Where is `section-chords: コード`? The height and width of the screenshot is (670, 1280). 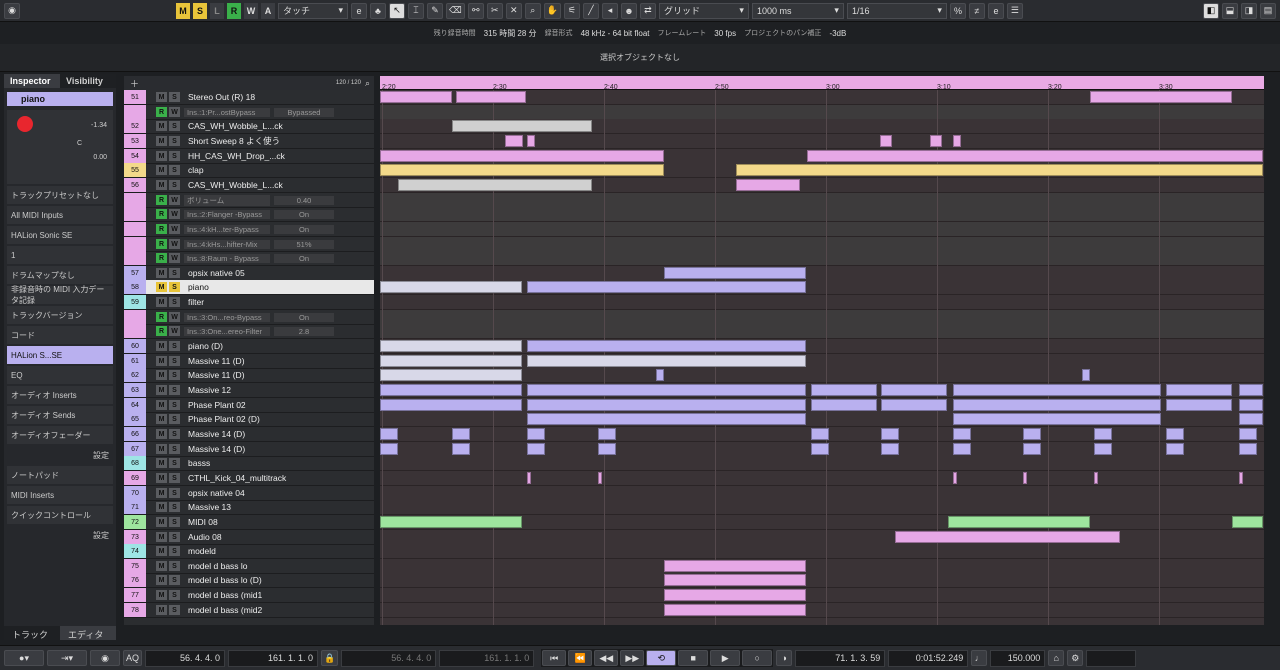
section-chords: コード is located at coordinates (60, 335).